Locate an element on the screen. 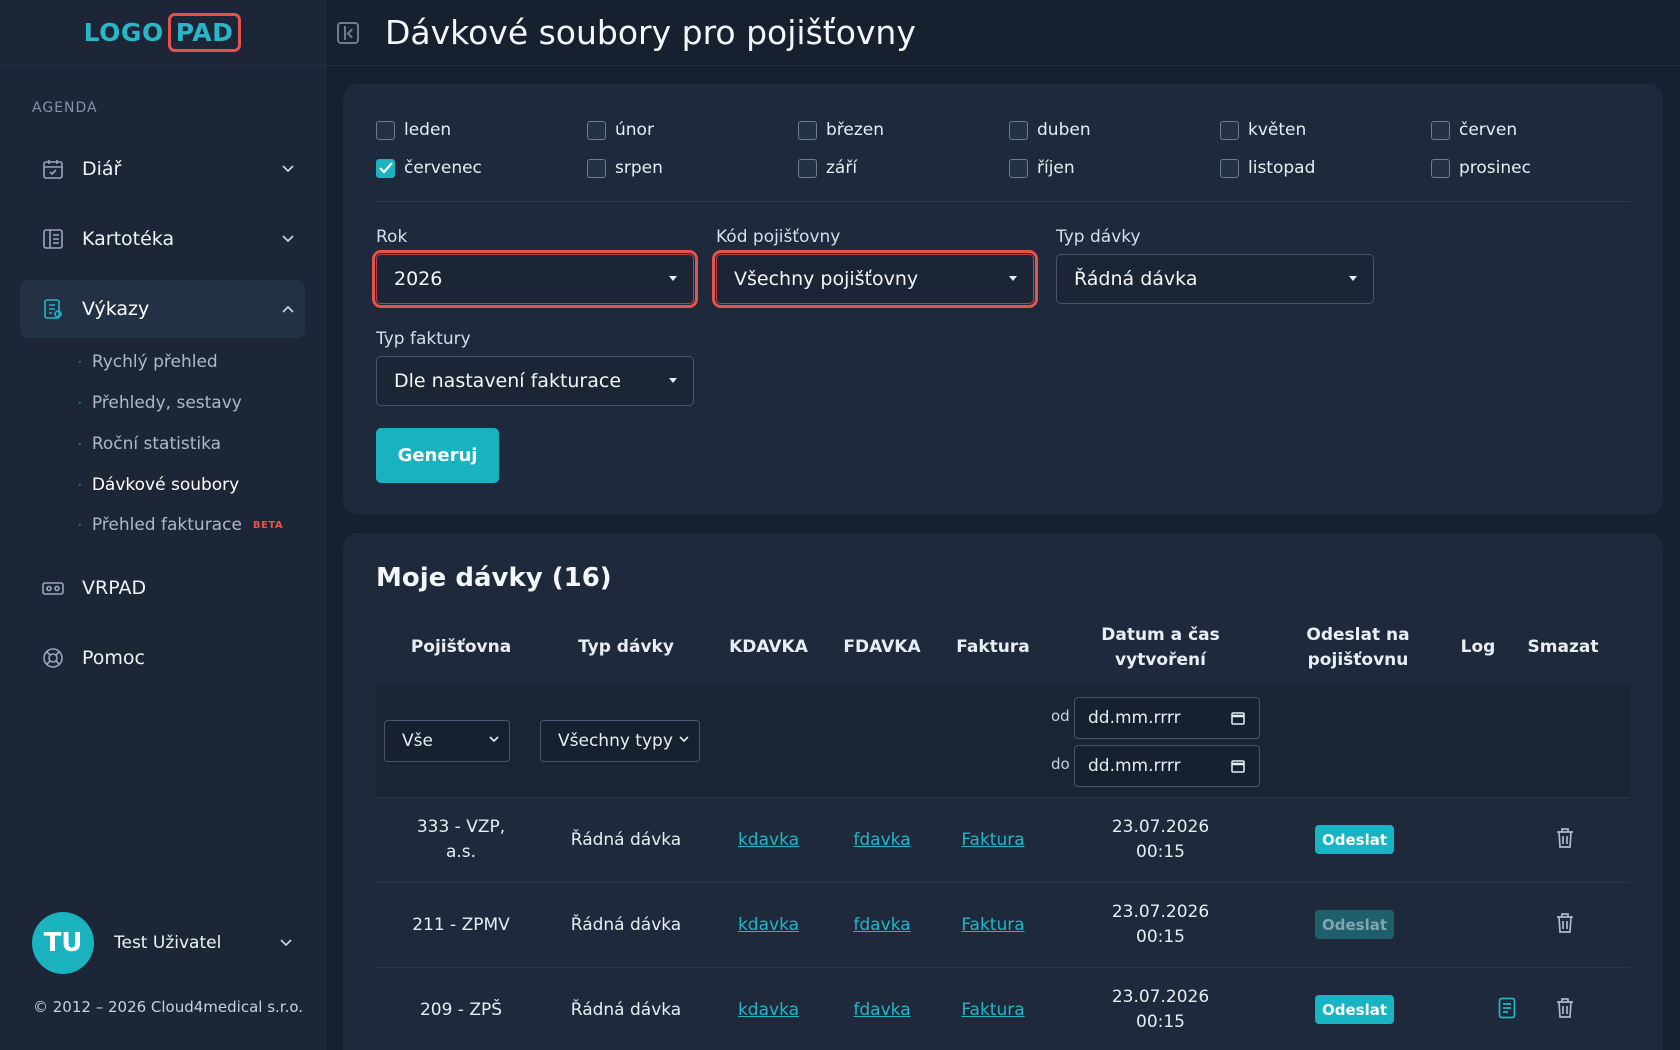  month-checkbox-brezen: březen is located at coordinates (841, 130).